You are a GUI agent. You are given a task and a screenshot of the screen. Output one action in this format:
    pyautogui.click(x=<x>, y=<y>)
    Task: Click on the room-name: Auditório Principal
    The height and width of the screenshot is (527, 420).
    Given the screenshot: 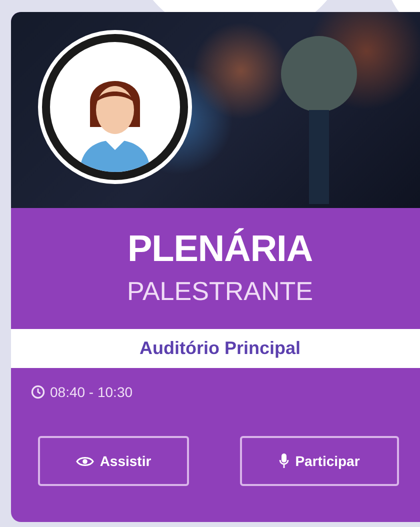 What is the action you would take?
    pyautogui.click(x=215, y=348)
    